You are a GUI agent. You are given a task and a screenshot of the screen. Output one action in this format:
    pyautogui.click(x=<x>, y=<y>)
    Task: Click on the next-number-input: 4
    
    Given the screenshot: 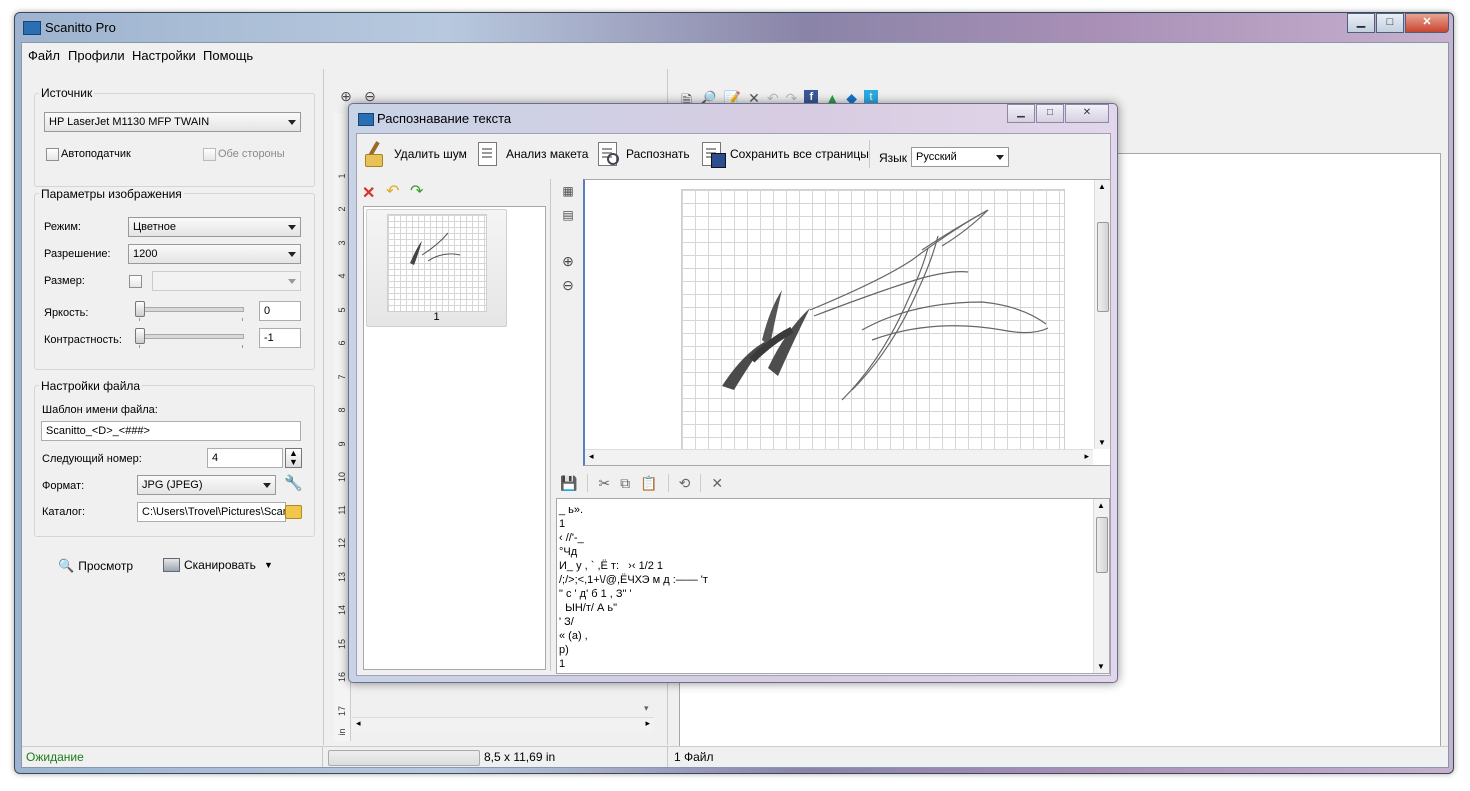 What is the action you would take?
    pyautogui.click(x=245, y=458)
    